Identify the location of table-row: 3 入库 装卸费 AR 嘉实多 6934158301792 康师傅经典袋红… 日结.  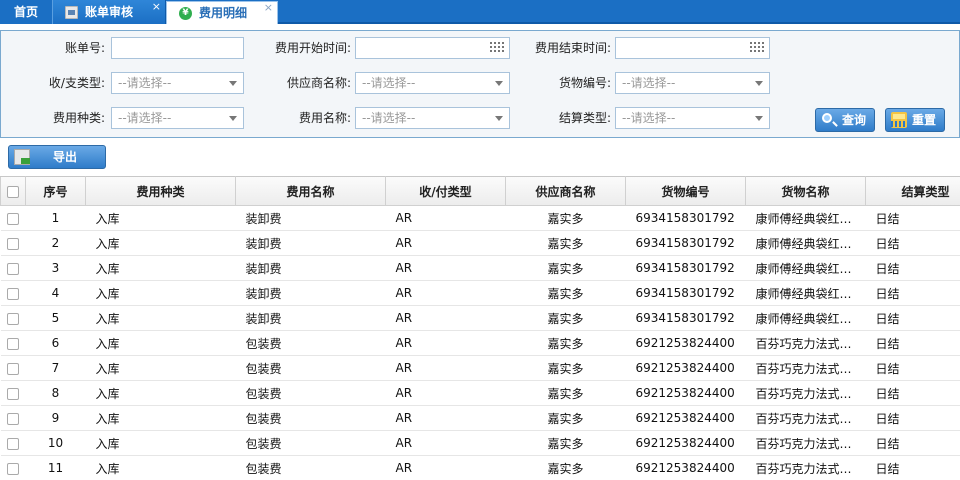
(480, 268).